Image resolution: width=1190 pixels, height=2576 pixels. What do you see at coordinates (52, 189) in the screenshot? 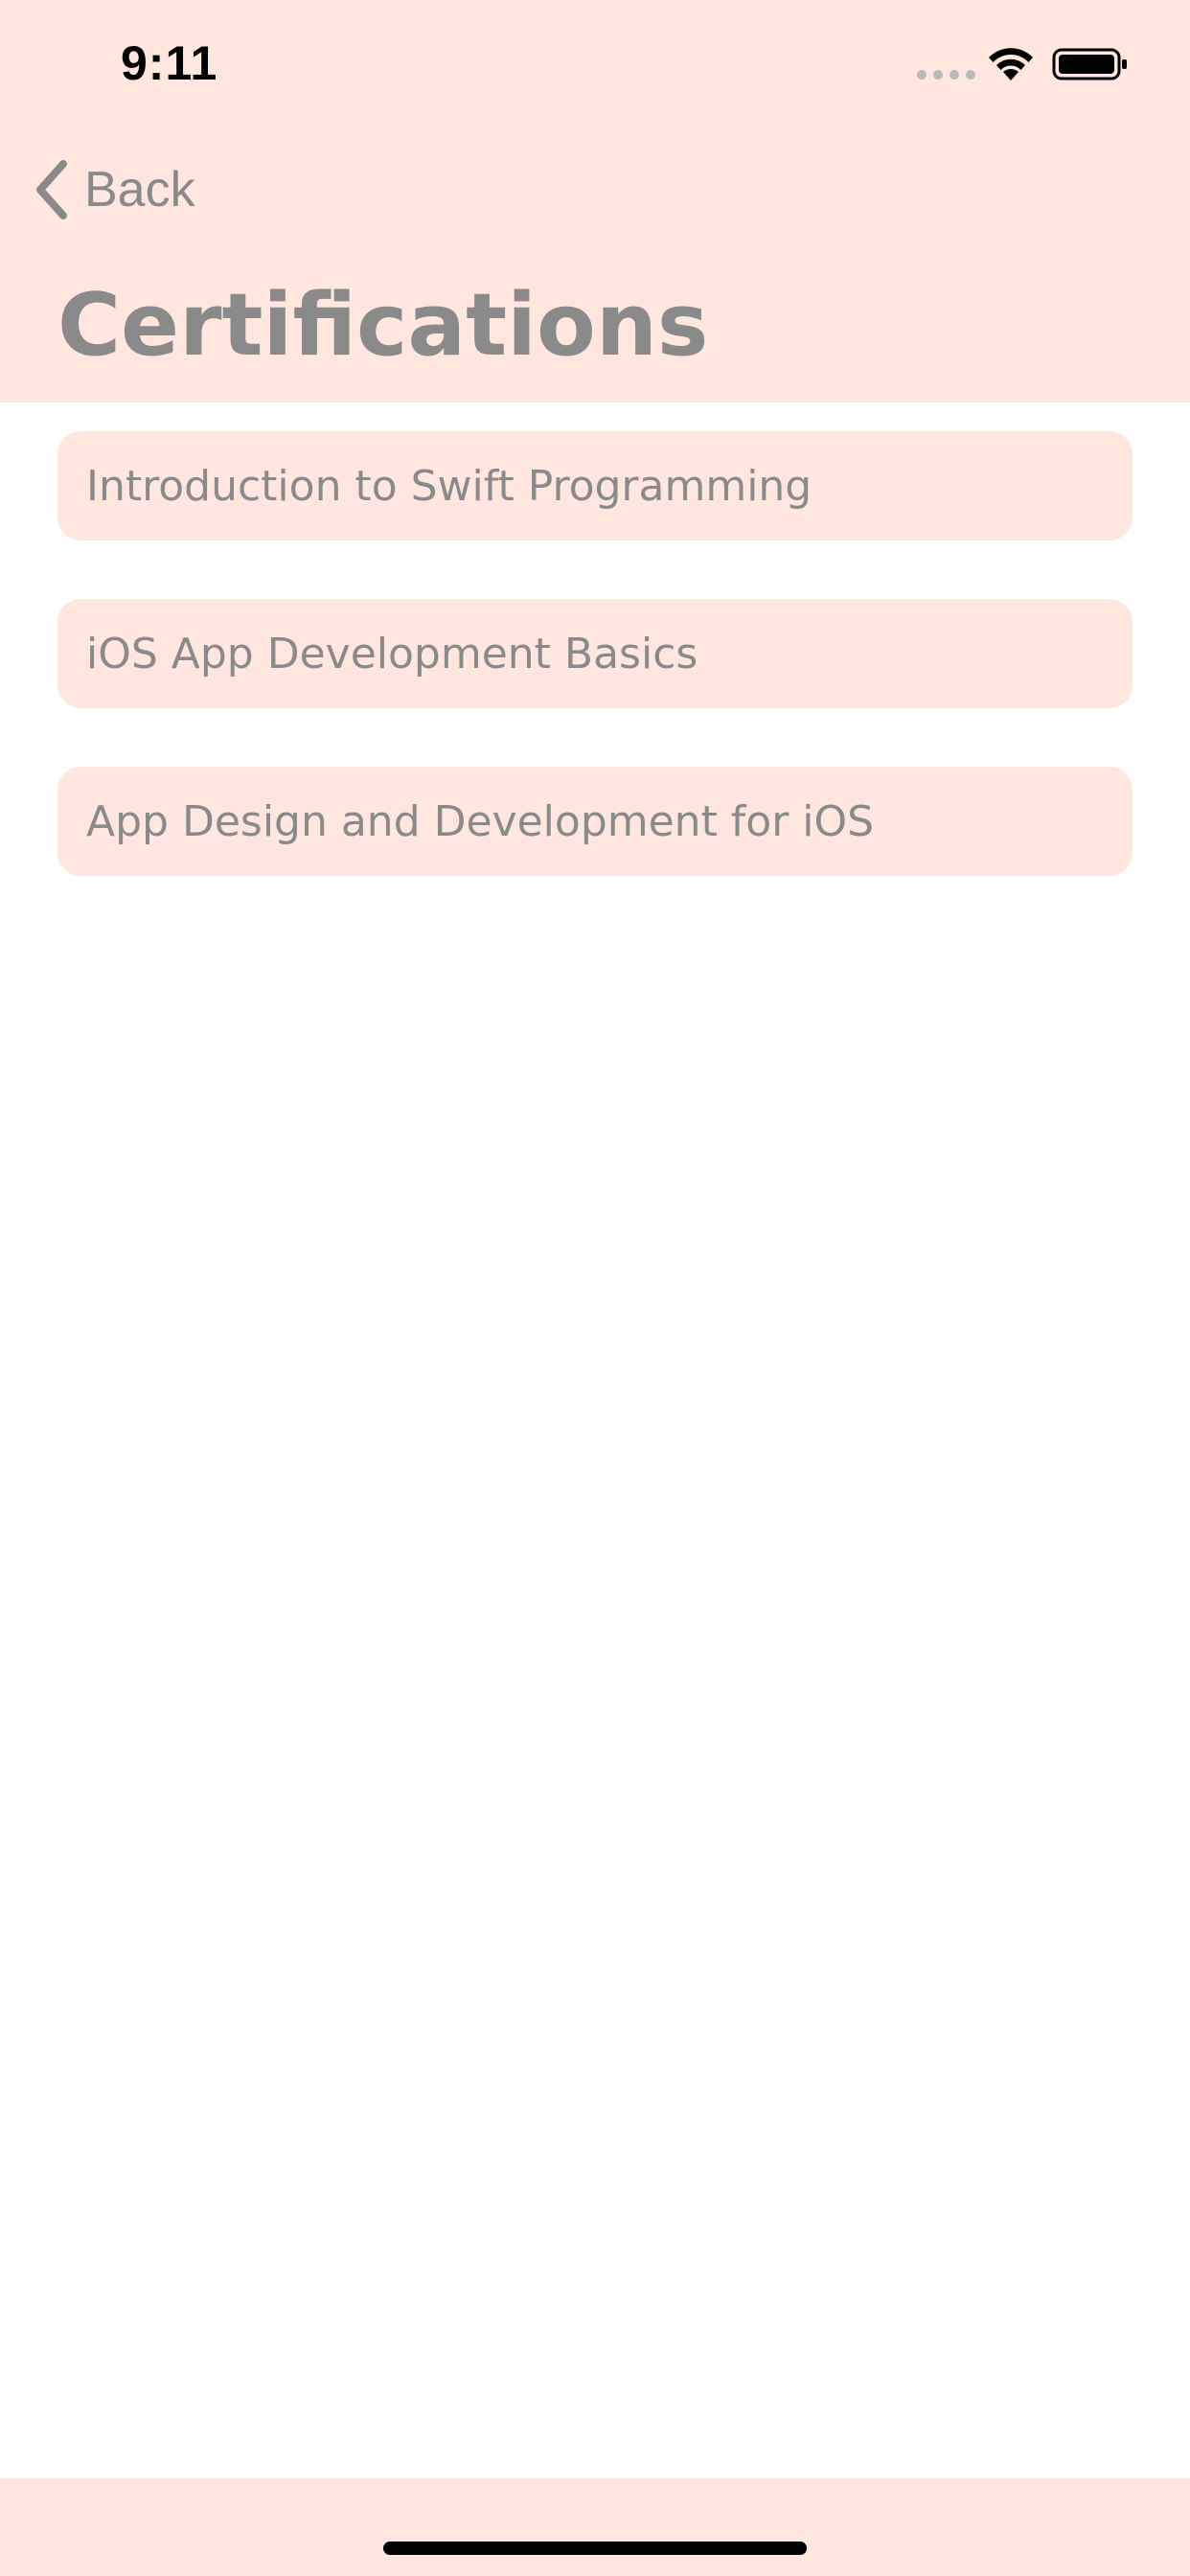
I see `chevron-left-icon` at bounding box center [52, 189].